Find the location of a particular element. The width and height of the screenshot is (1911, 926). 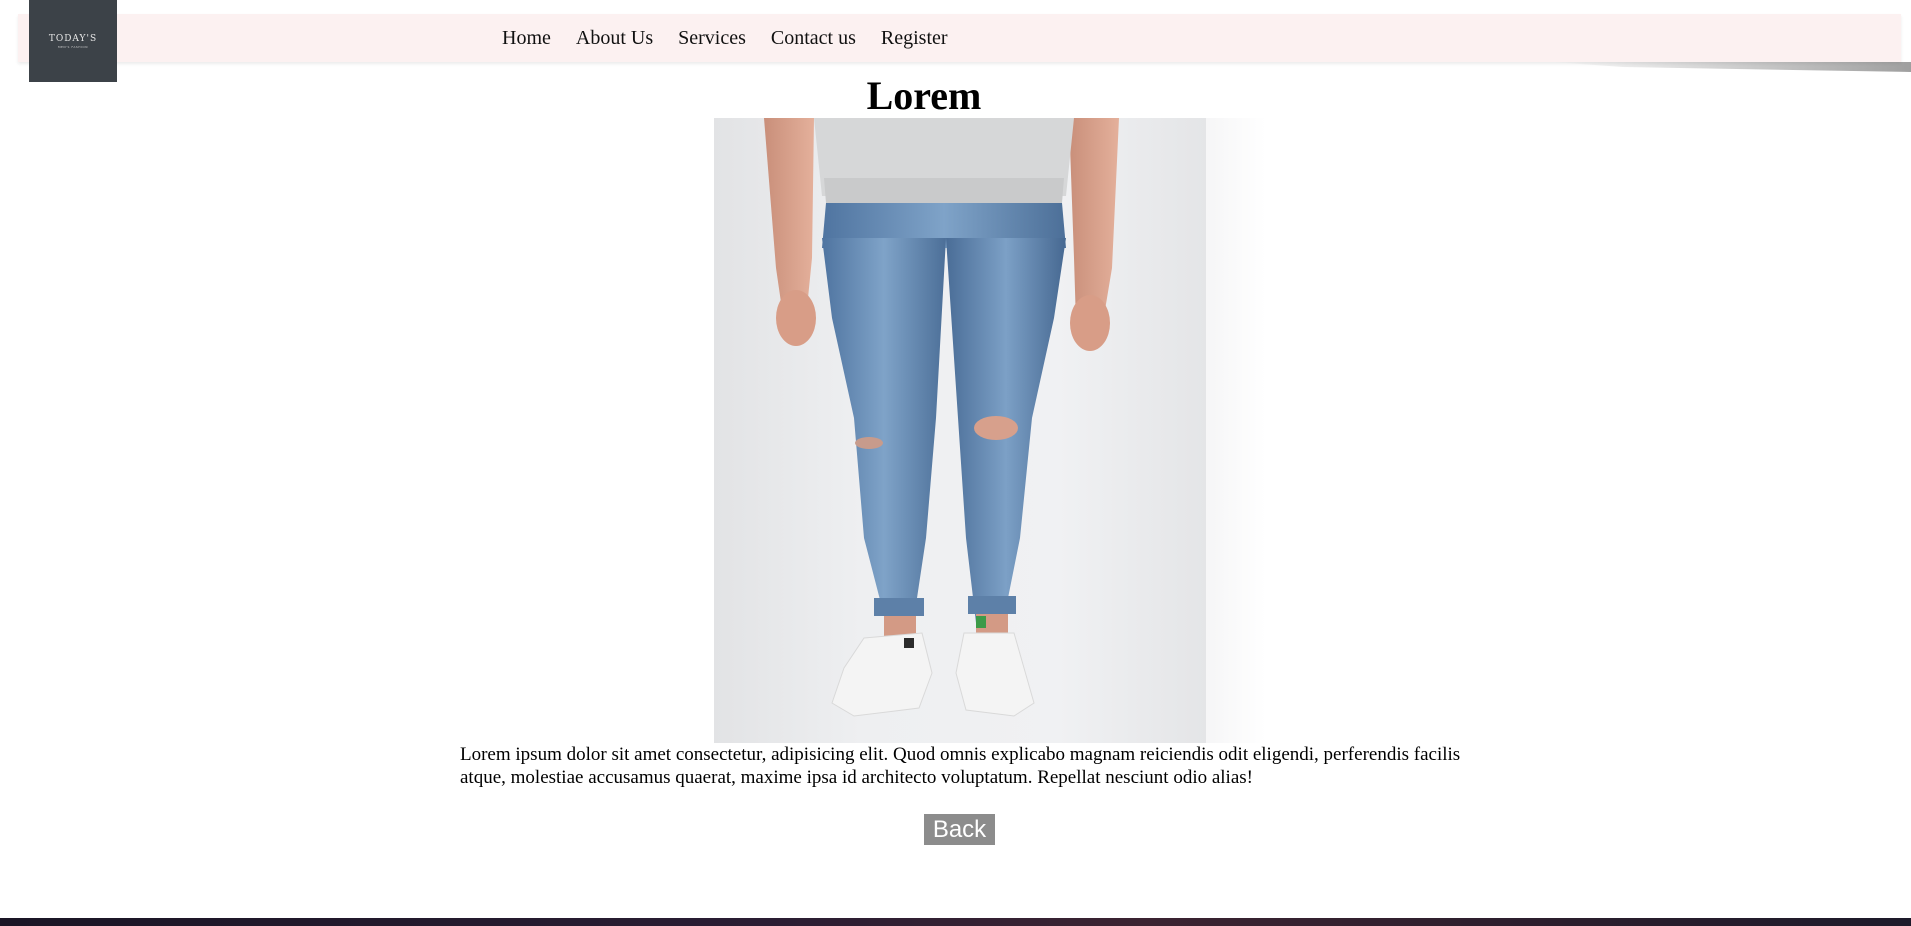

product-title: Lorem is located at coordinates (924, 95).